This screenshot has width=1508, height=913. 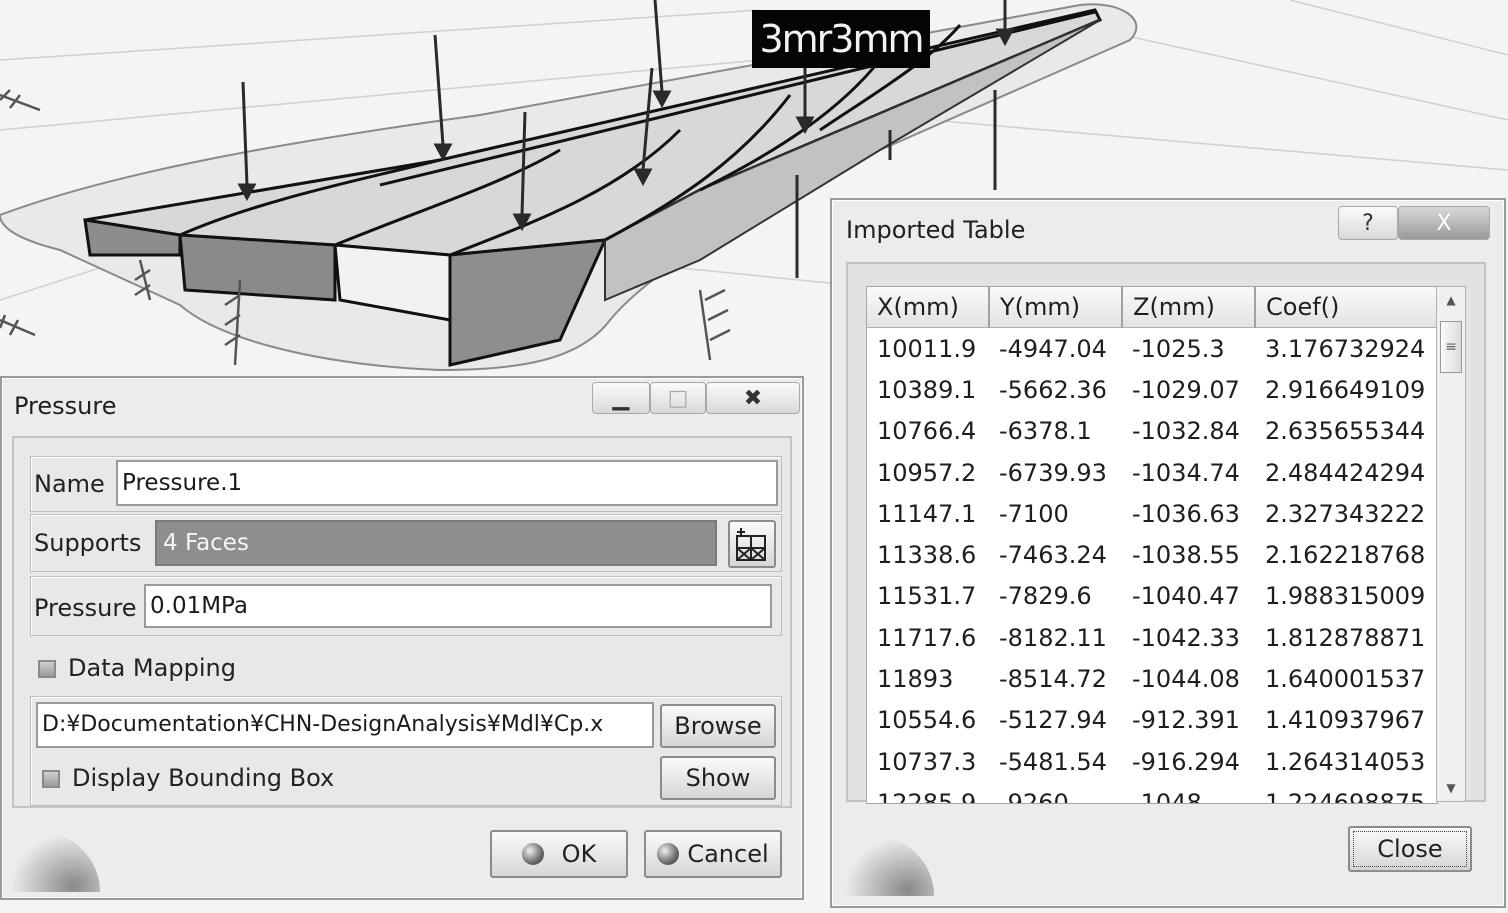 I want to click on data-mapping-checkbox, so click(x=47, y=669).